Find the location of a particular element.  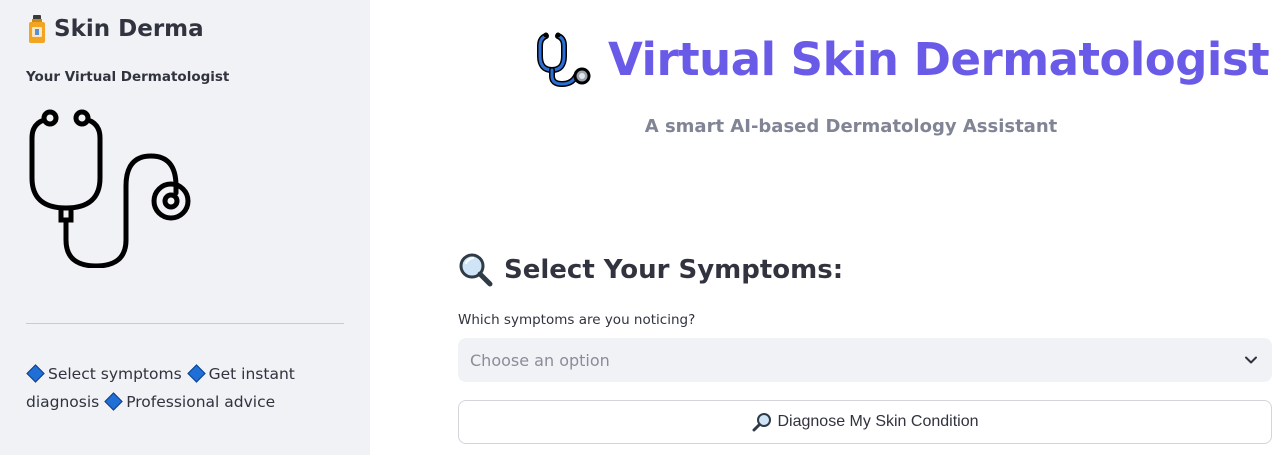

symptoms-select: Choose an option is located at coordinates (865, 360).